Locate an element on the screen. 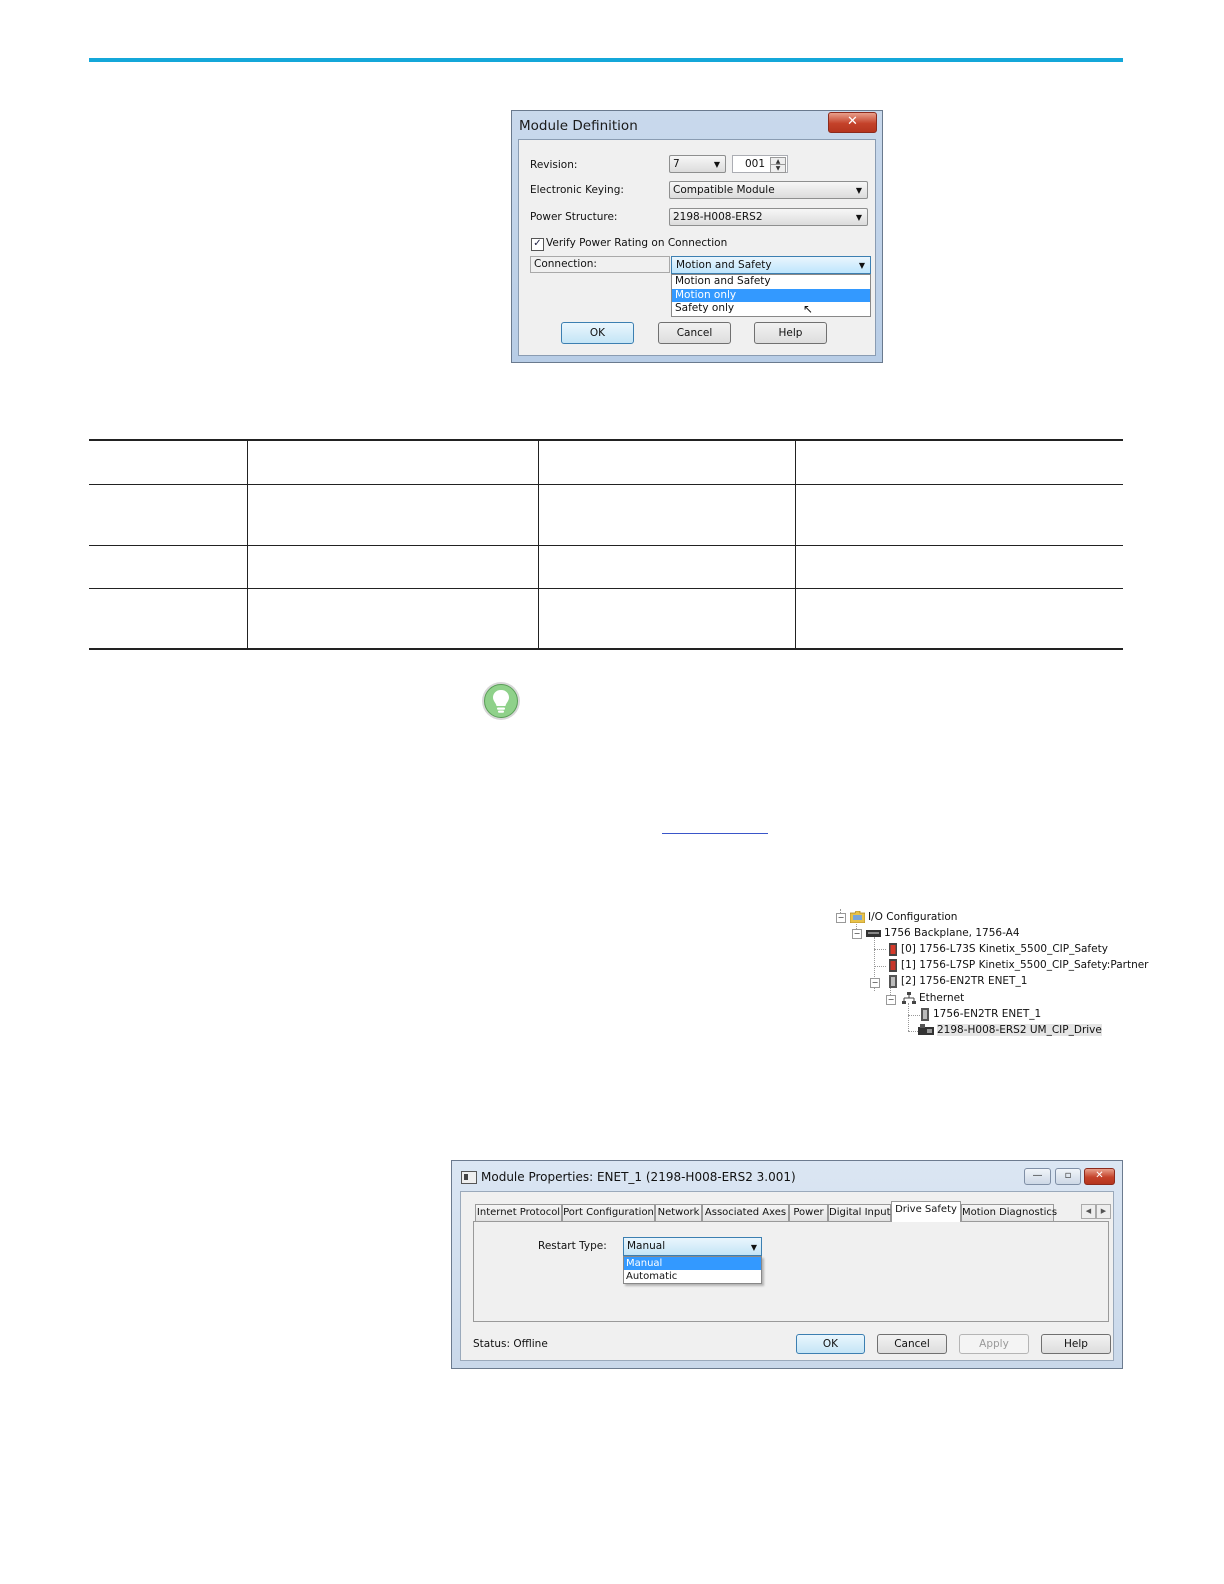 The height and width of the screenshot is (1584, 1224). connection-option-motion-only: Motion only is located at coordinates (771, 295).